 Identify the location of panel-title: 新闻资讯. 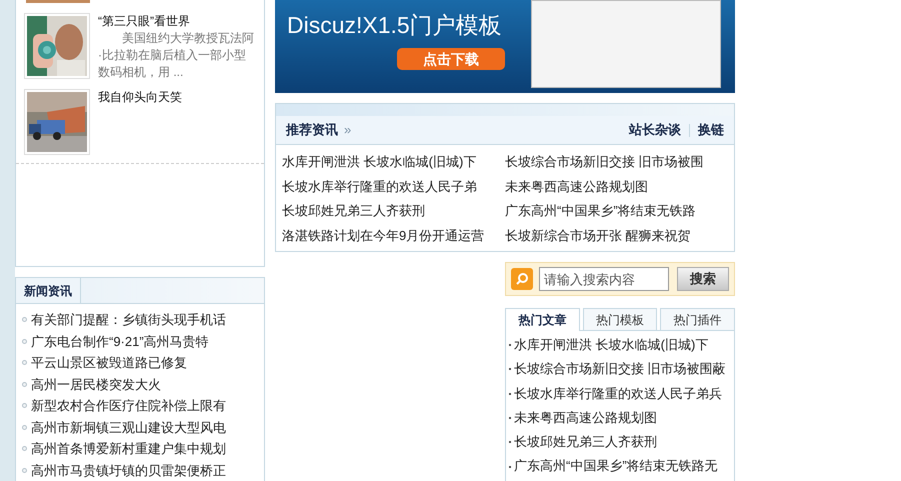
(48, 290).